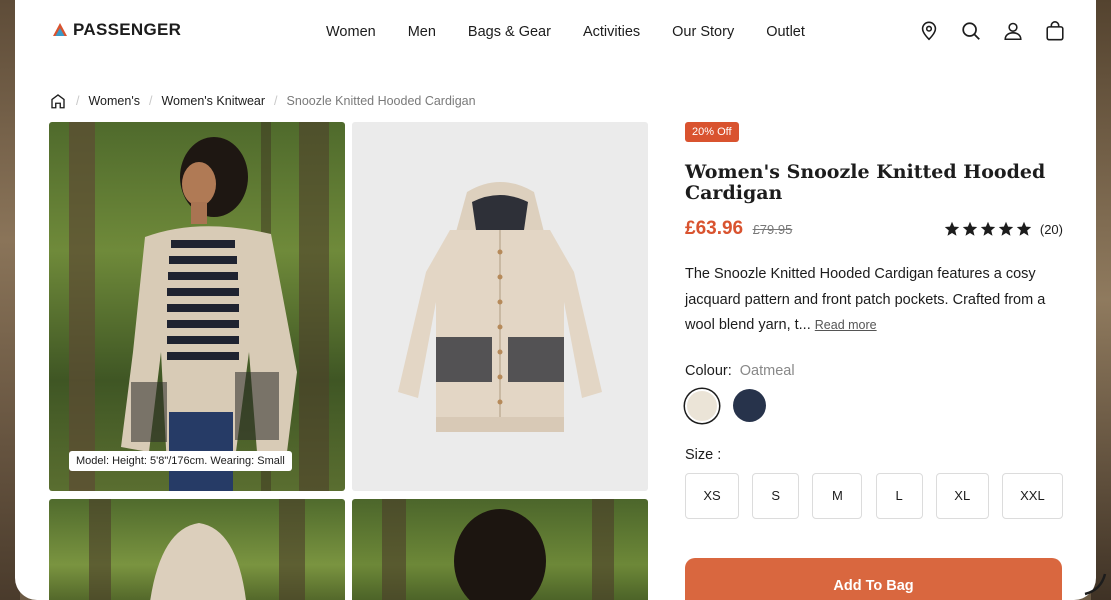  What do you see at coordinates (776, 495) in the screenshot?
I see `size-s: S` at bounding box center [776, 495].